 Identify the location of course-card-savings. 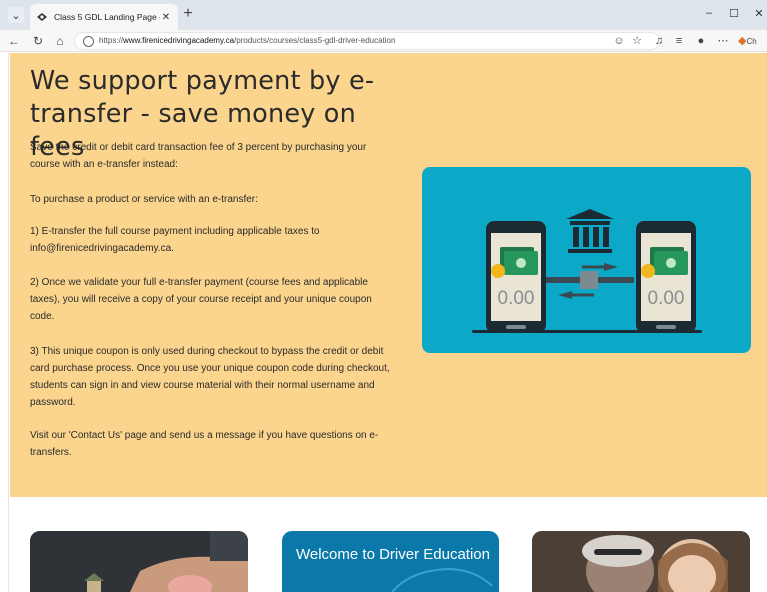
(139, 561).